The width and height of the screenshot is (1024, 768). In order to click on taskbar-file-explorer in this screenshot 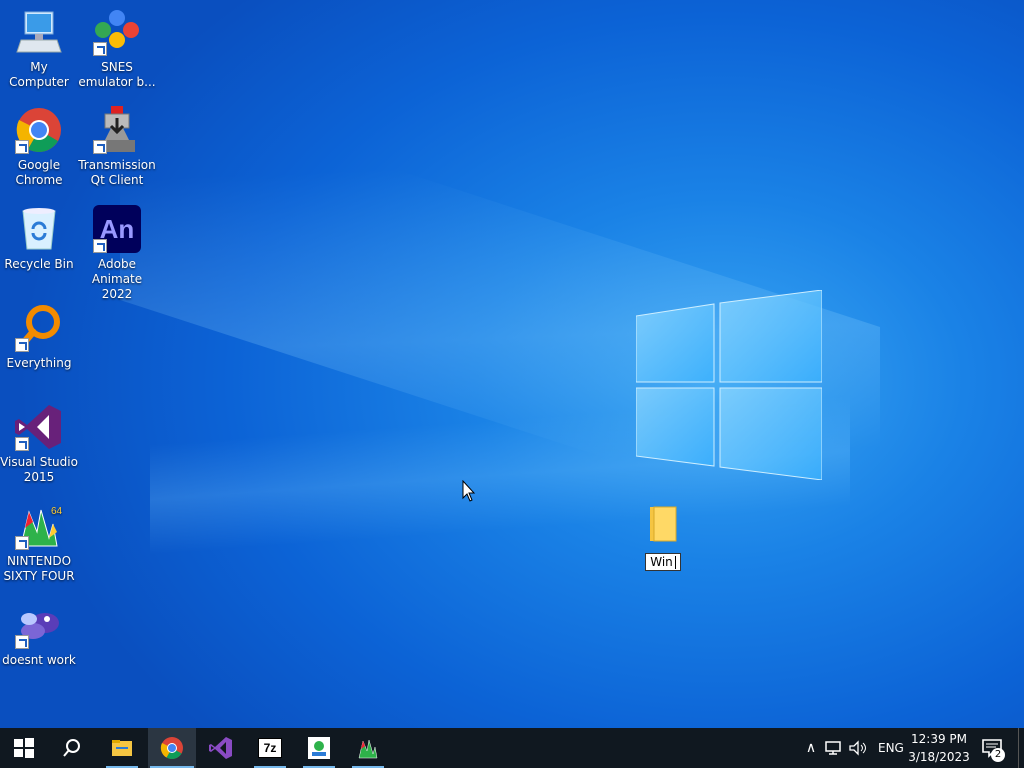, I will do `click(122, 748)`.